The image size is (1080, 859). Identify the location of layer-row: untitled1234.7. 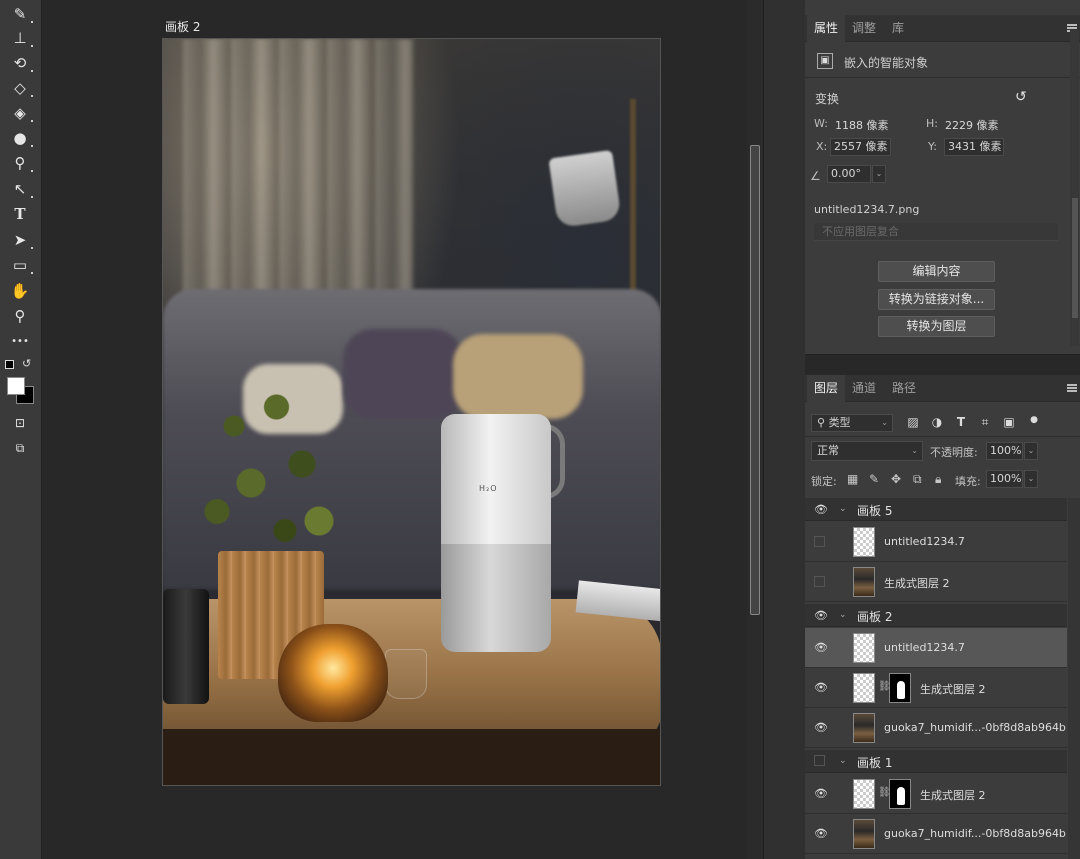
(936, 542).